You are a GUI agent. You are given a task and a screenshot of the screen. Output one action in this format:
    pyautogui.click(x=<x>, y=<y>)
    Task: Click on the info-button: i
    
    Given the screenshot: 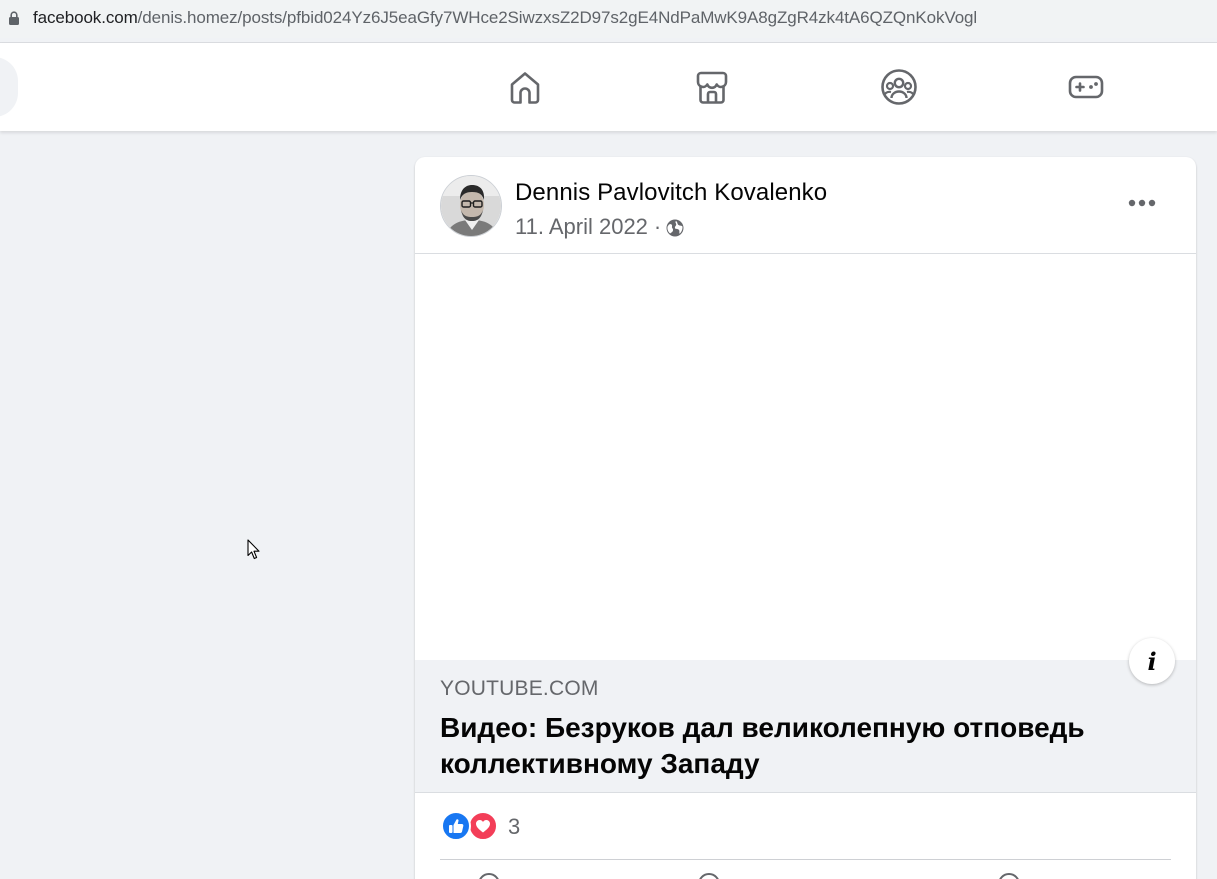 What is the action you would take?
    pyautogui.click(x=1152, y=661)
    